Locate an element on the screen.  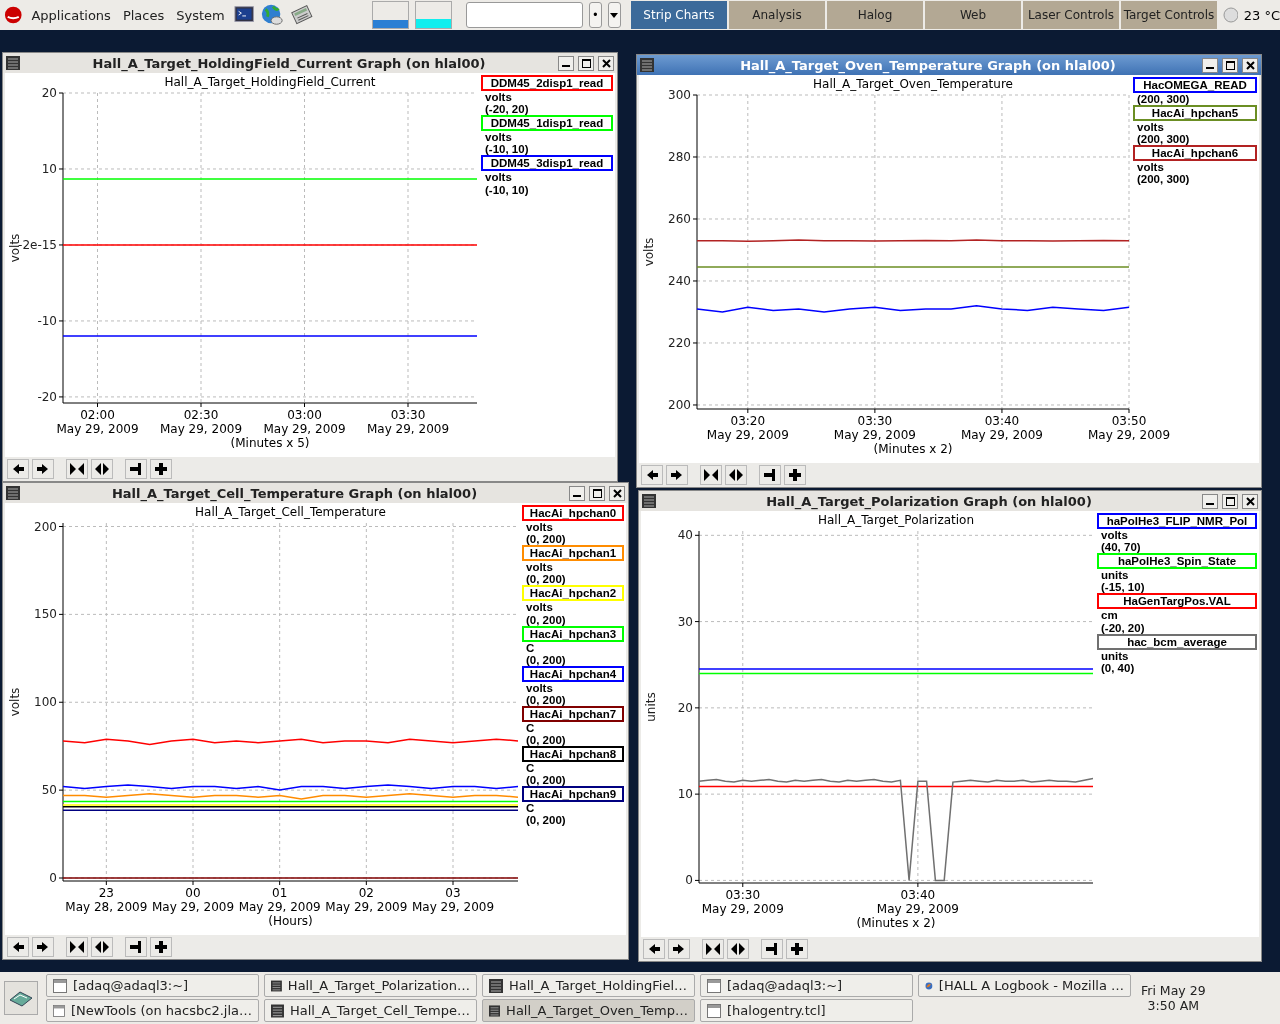
legend-label: HacAi_hpchan1 is located at coordinates (573, 553).